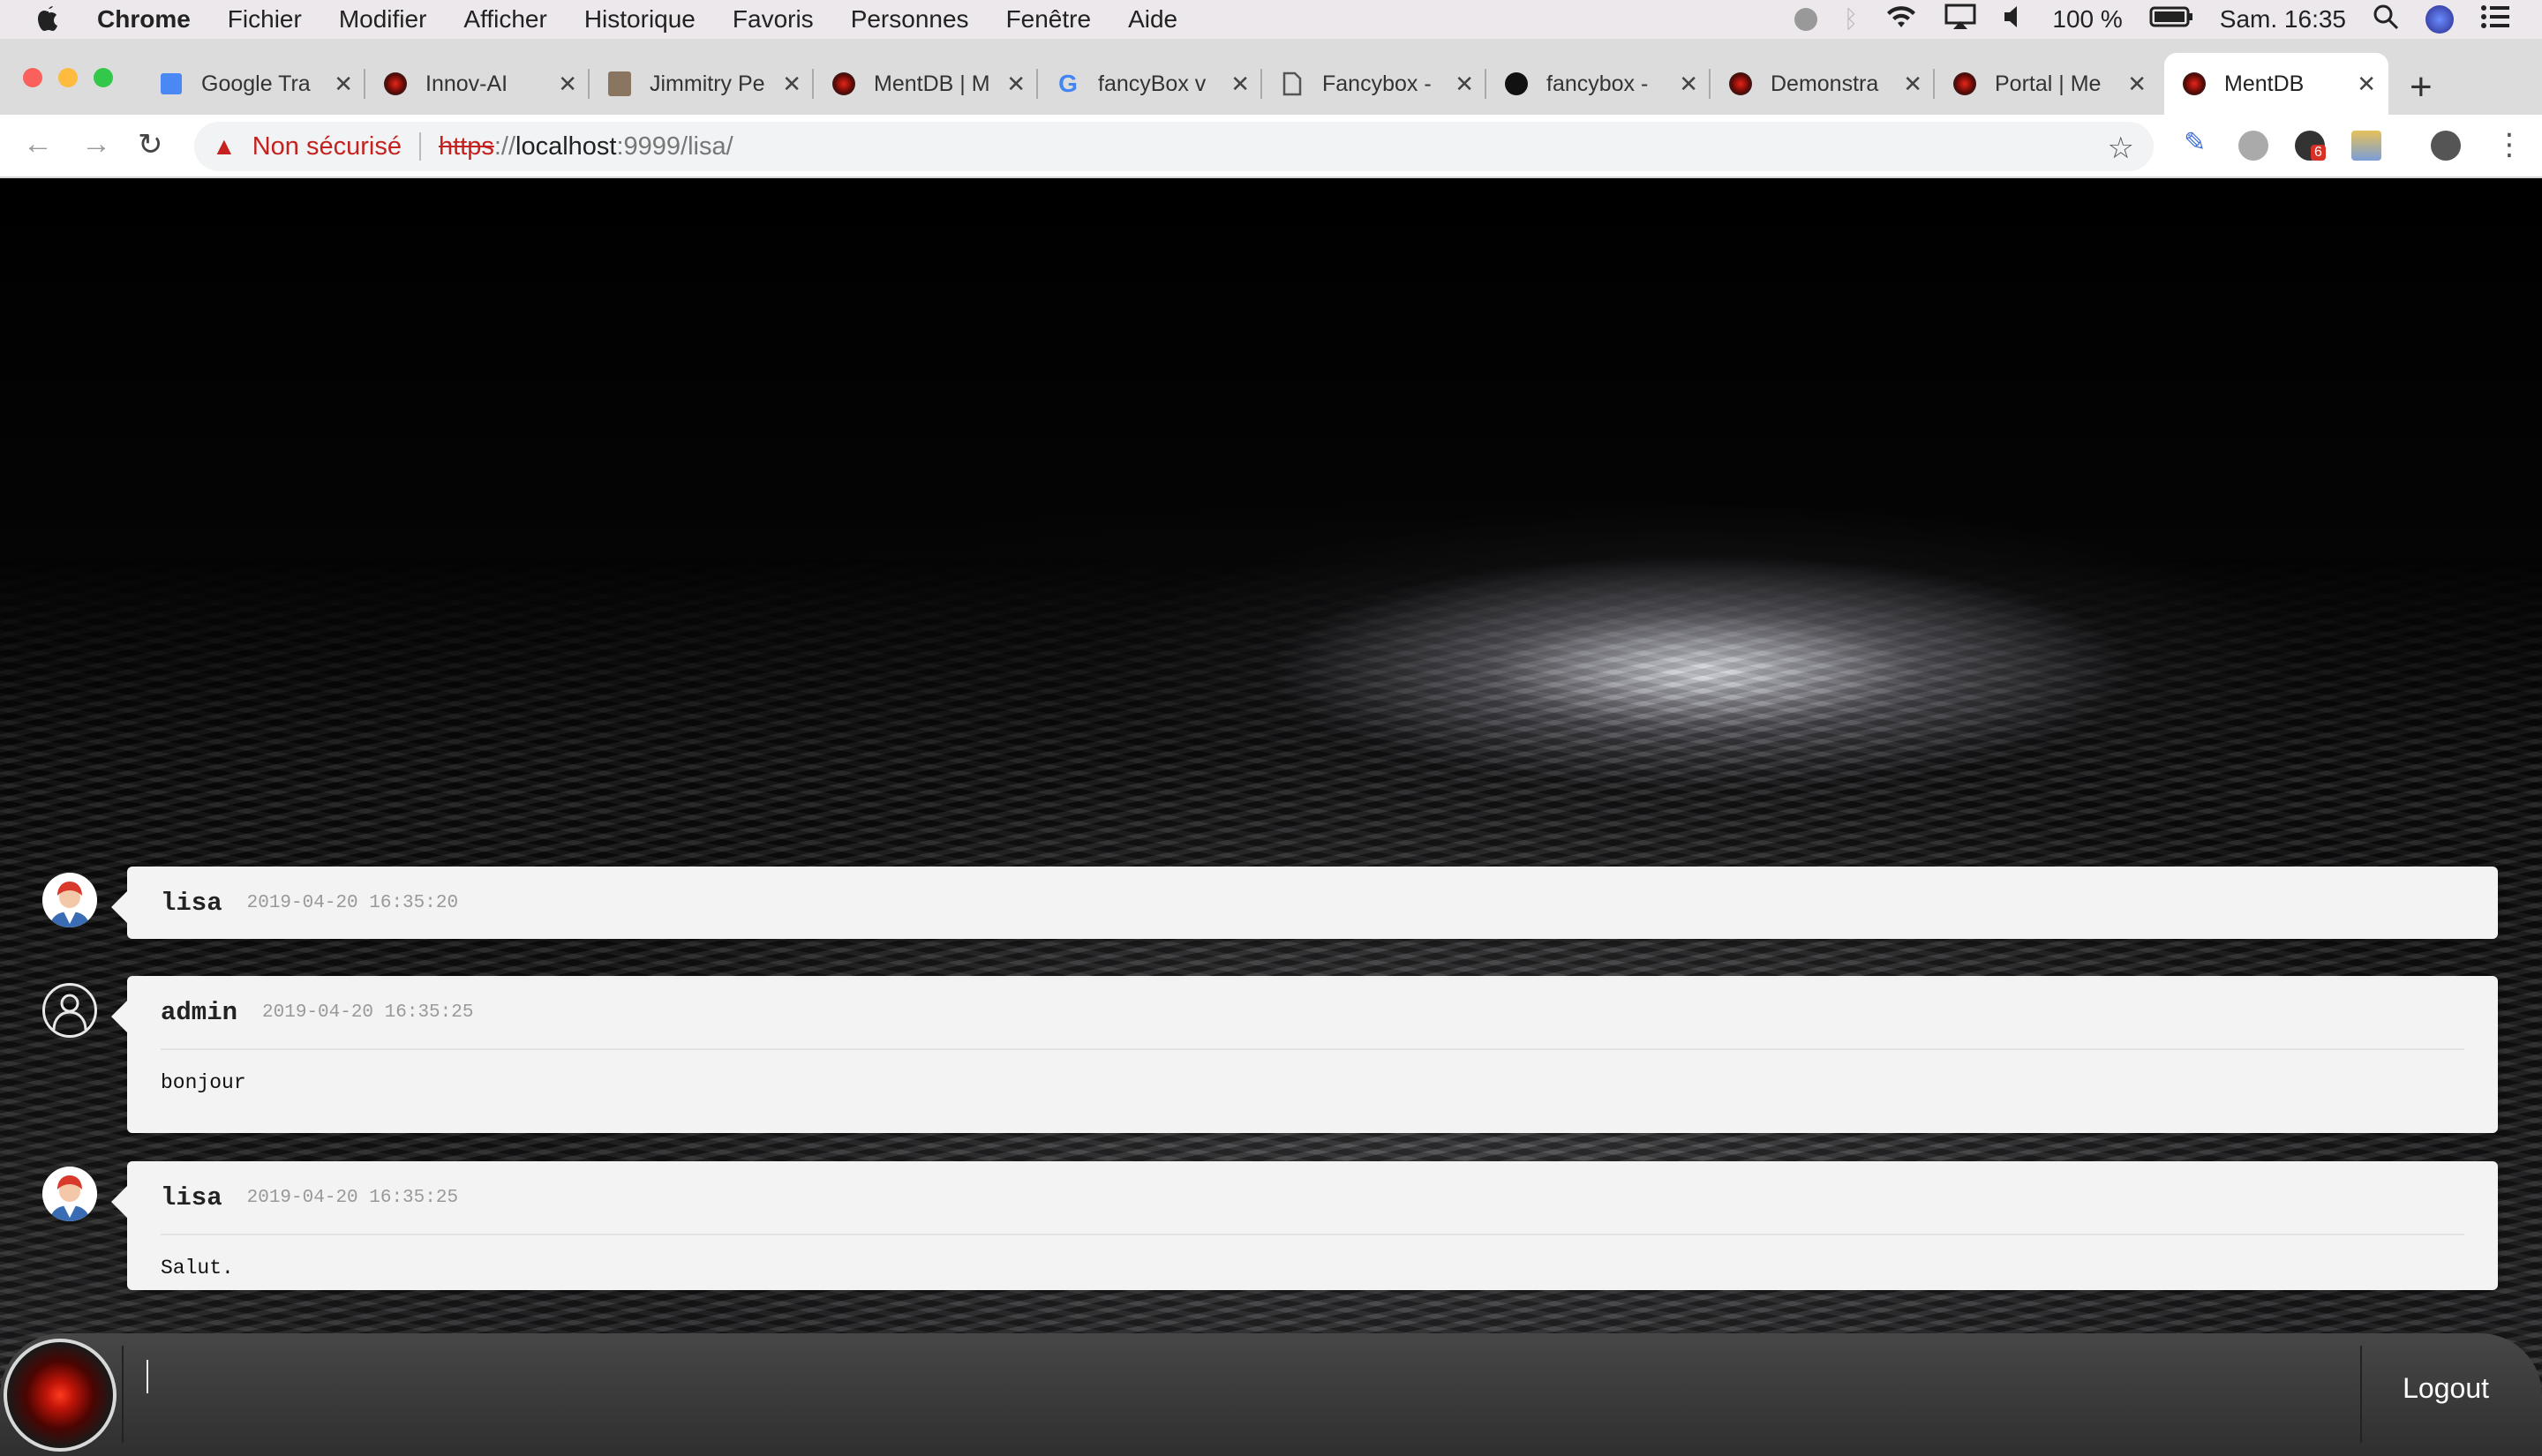 The image size is (2542, 1456). I want to click on window-zoom-button, so click(103, 77).